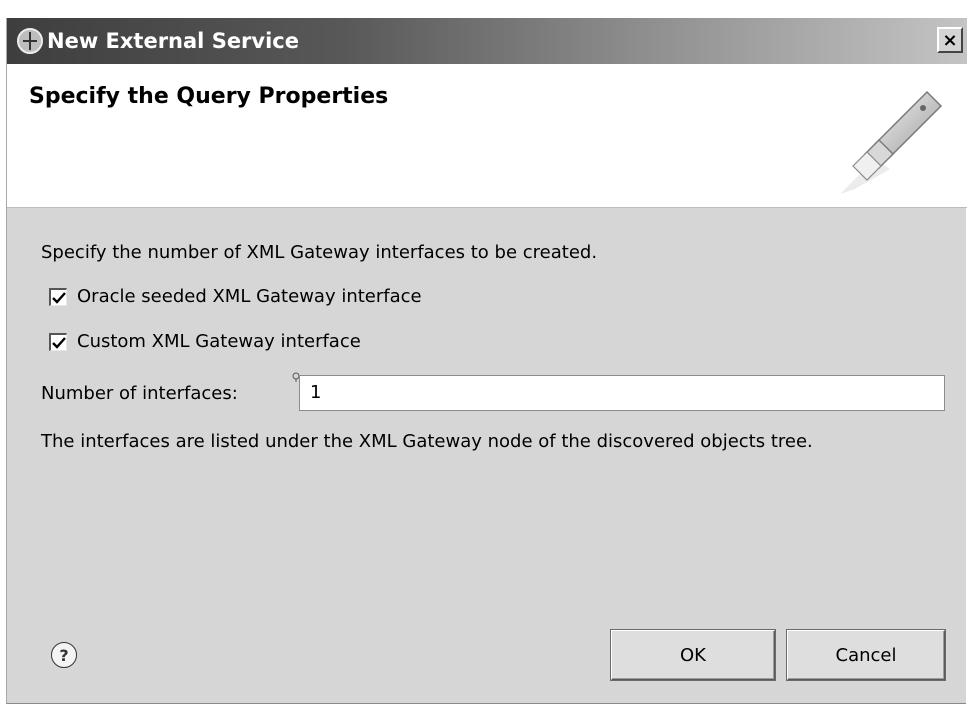 Image resolution: width=969 pixels, height=706 pixels. I want to click on title-bar: New External Service ×, so click(487, 41).